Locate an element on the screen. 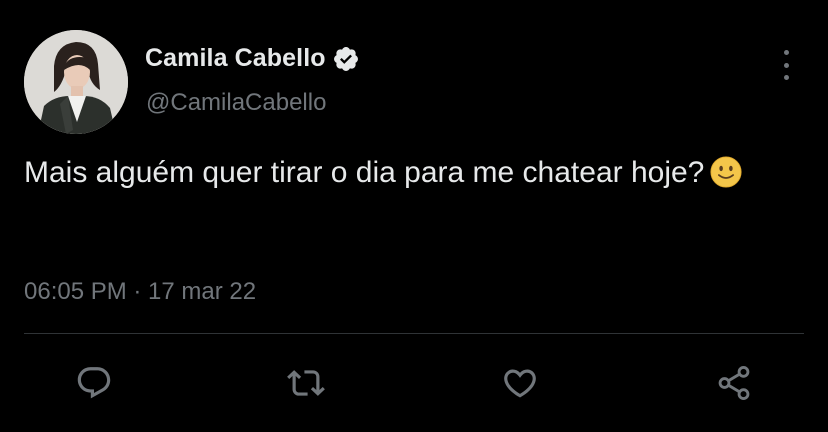 This screenshot has width=828, height=432. author-display-name: Camila Cabello is located at coordinates (235, 58).